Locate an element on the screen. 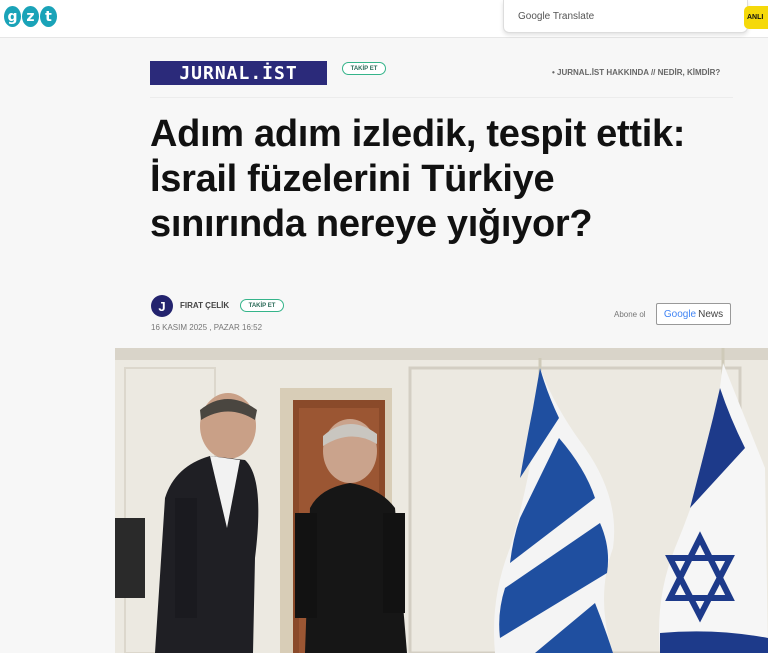 The height and width of the screenshot is (653, 768). publish-date: 16 KASIM 2025 , PAZAR 16:52 is located at coordinates (207, 327).